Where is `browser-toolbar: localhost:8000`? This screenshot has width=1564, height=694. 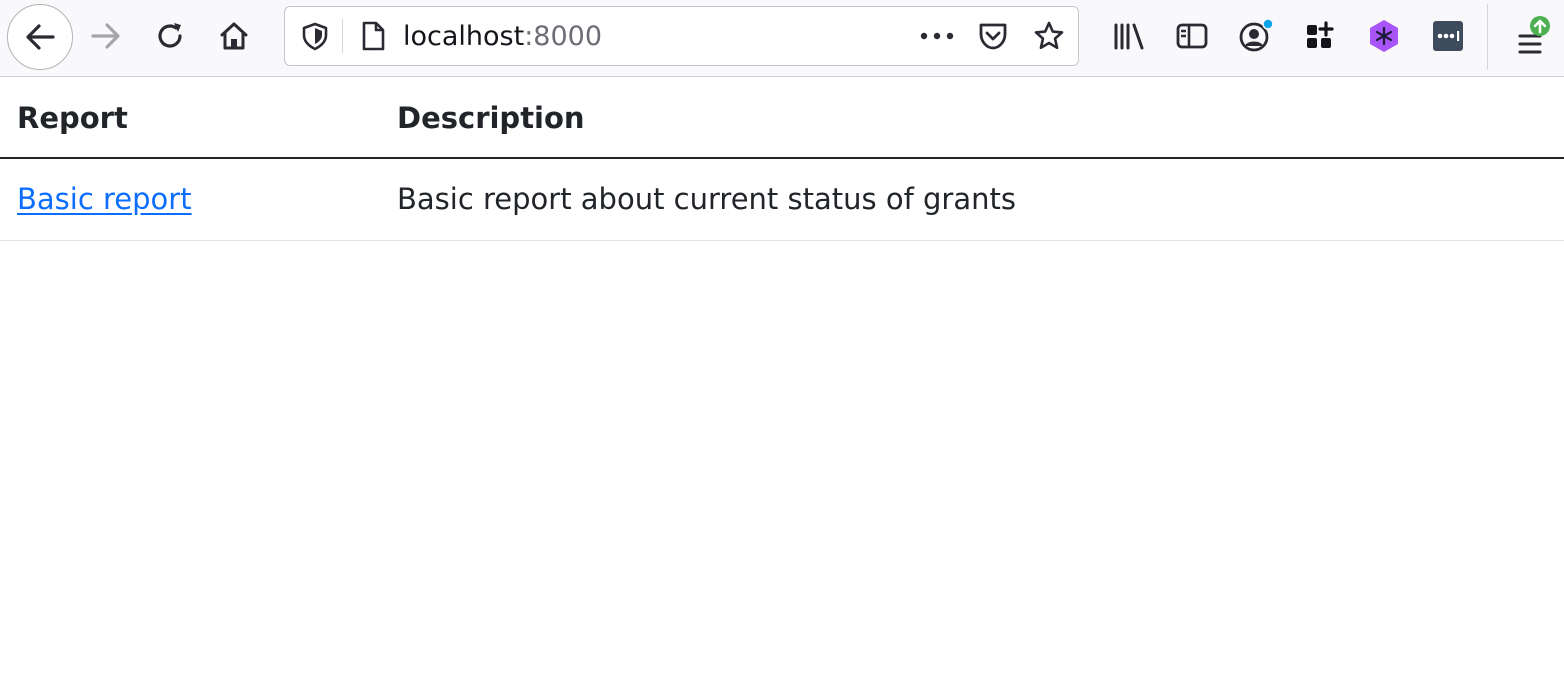
browser-toolbar: localhost:8000 is located at coordinates (782, 38).